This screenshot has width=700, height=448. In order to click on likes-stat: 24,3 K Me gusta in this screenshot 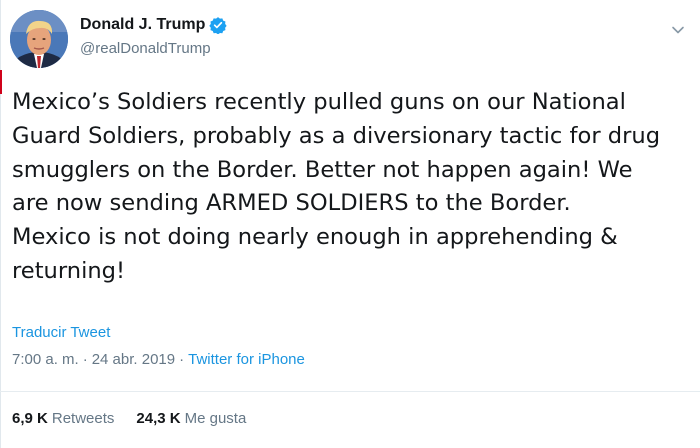, I will do `click(191, 418)`.